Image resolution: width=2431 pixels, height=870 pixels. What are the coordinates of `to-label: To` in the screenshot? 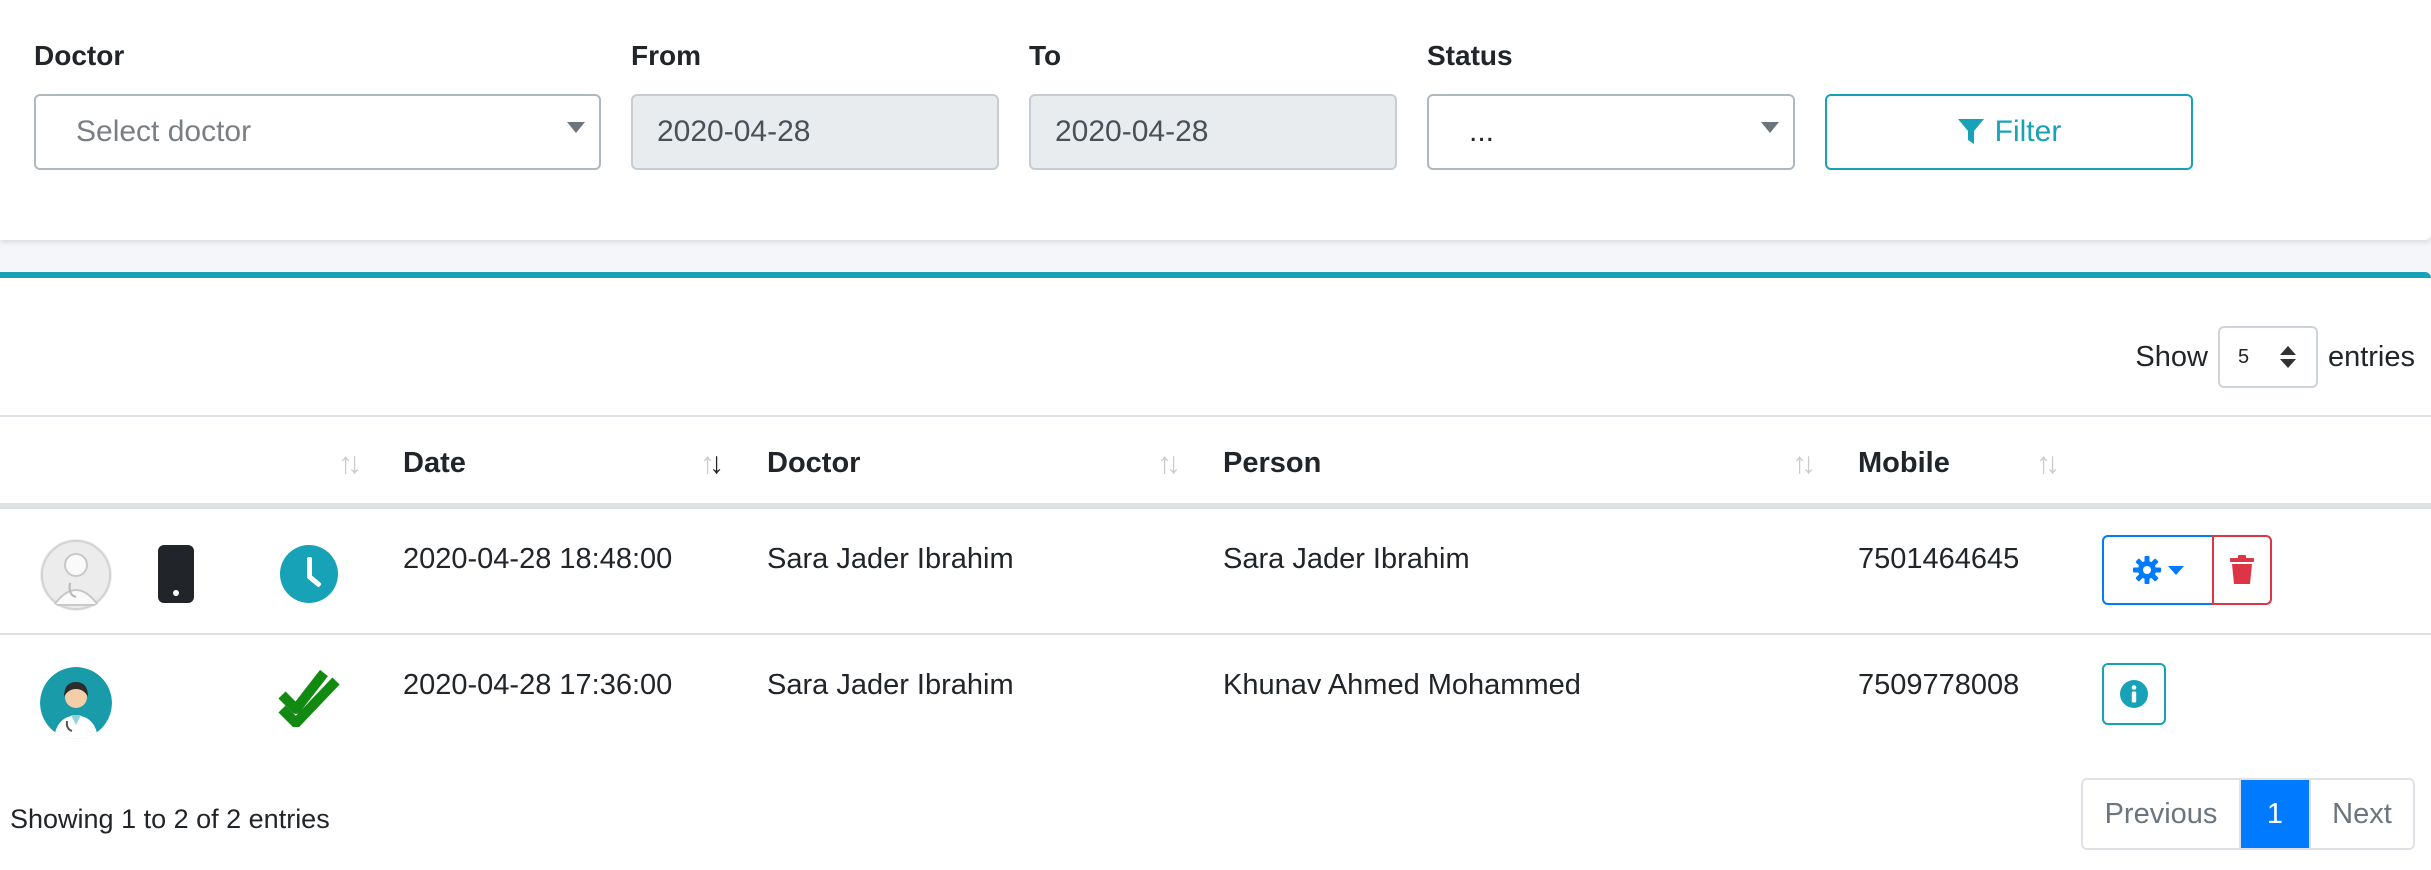 It's located at (1045, 55).